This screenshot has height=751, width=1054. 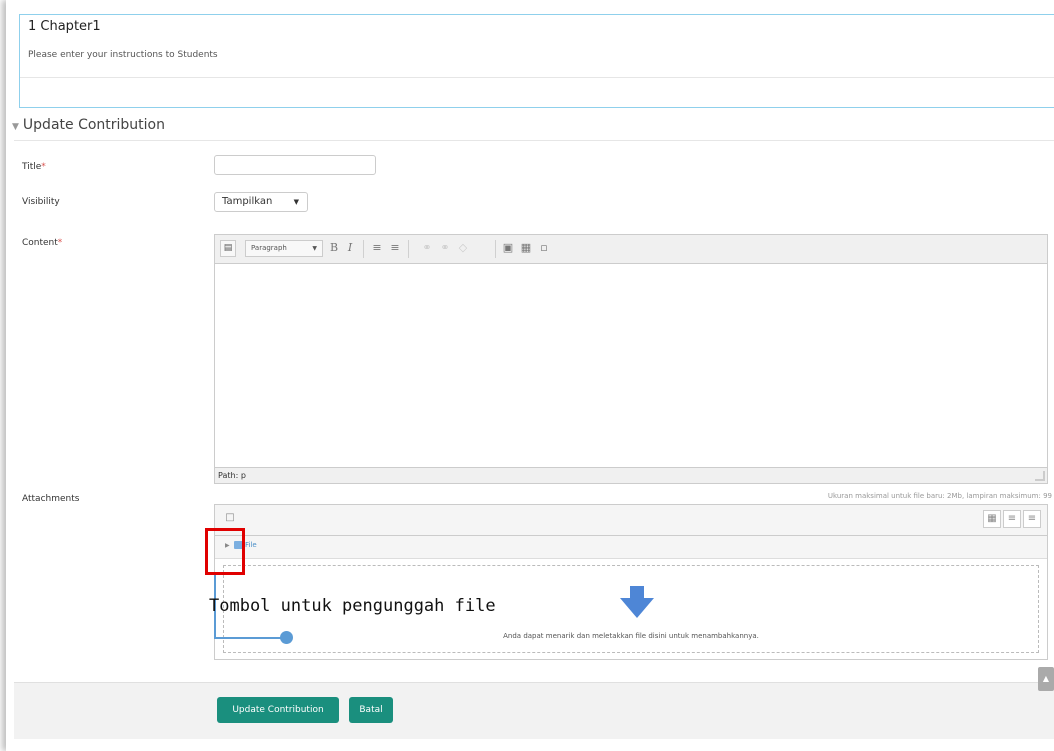 I want to click on section-header: ▼ Update Contribution, so click(x=88, y=125).